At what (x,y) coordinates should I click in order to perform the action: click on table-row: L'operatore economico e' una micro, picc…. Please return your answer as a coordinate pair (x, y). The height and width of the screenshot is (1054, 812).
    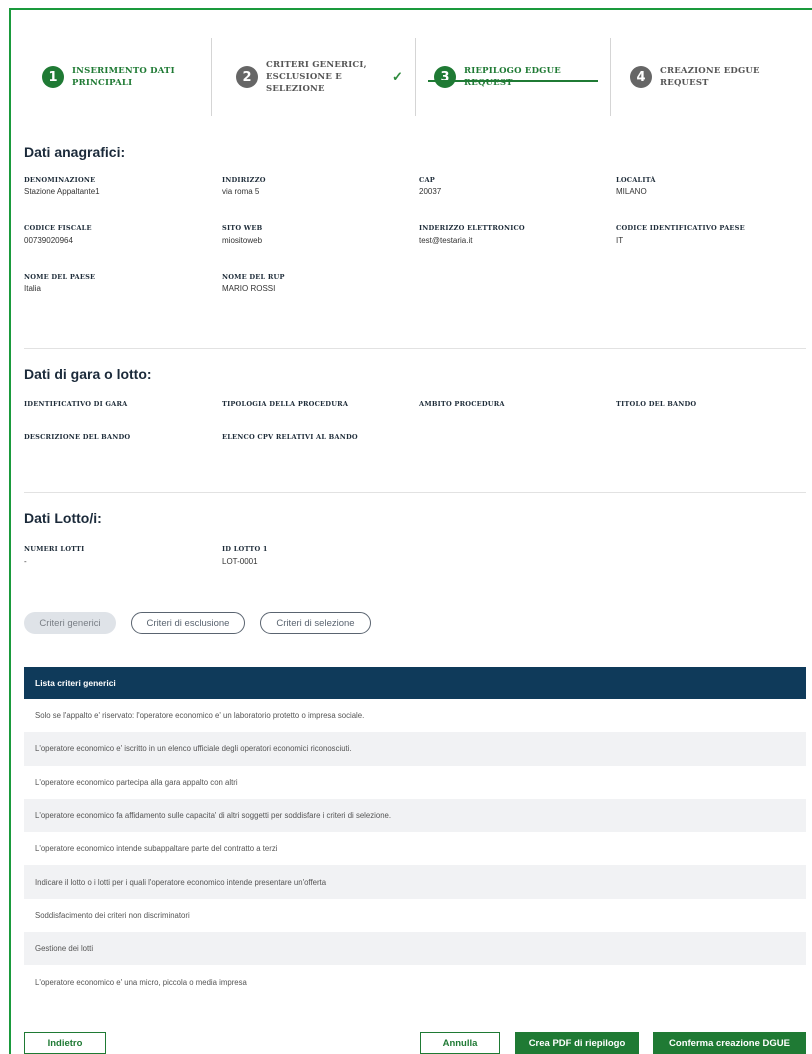
    Looking at the image, I should click on (415, 982).